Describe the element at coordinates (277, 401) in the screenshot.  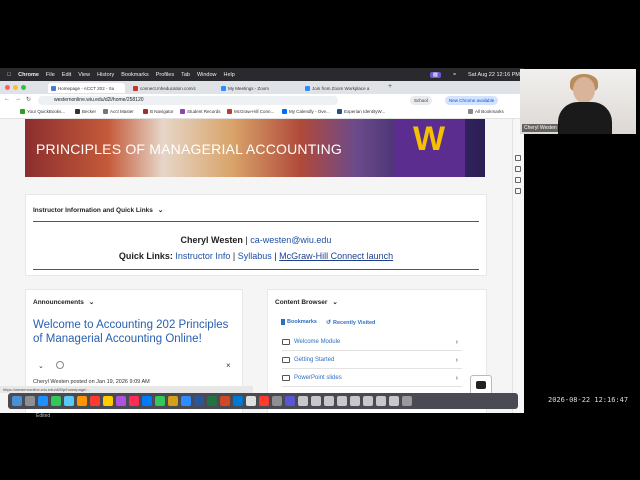
I see `settings-icon` at that location.